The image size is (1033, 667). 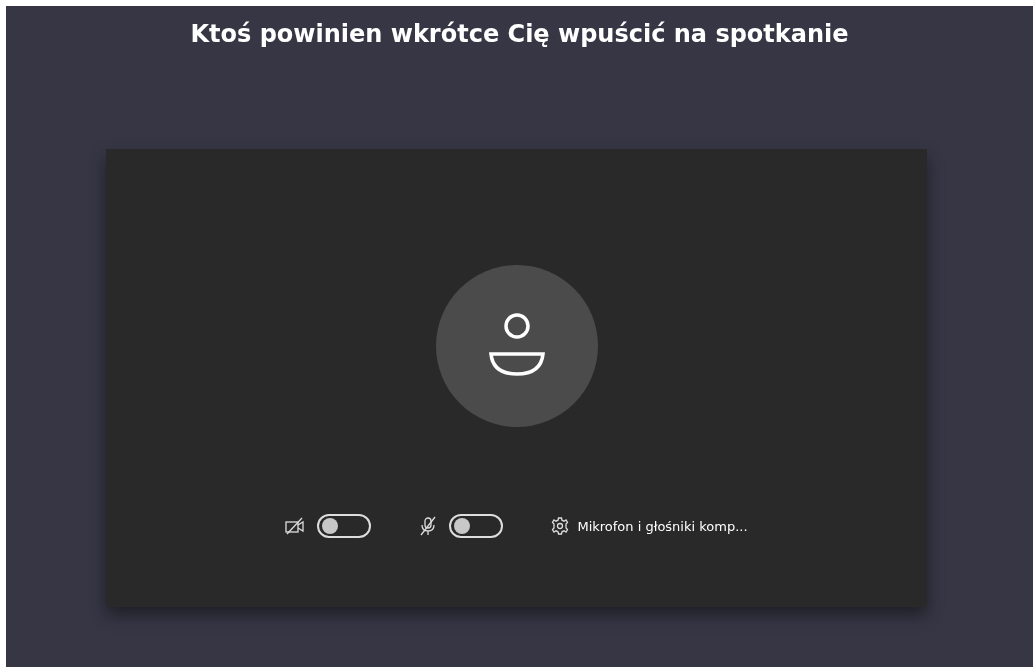 I want to click on page-title: Ktoś powinien wkrótce Cię wpuścić na spotkanie, so click(x=519, y=34).